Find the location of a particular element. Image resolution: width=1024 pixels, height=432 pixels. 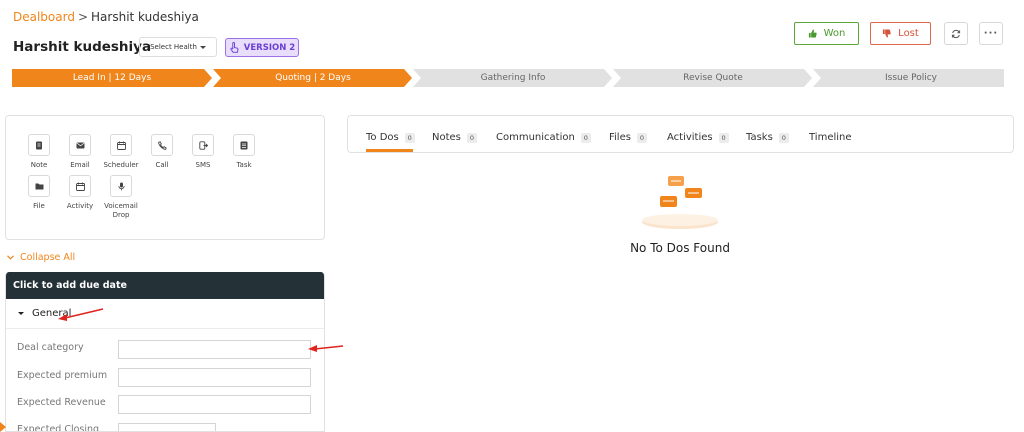

action-email: Email is located at coordinates (80, 152).